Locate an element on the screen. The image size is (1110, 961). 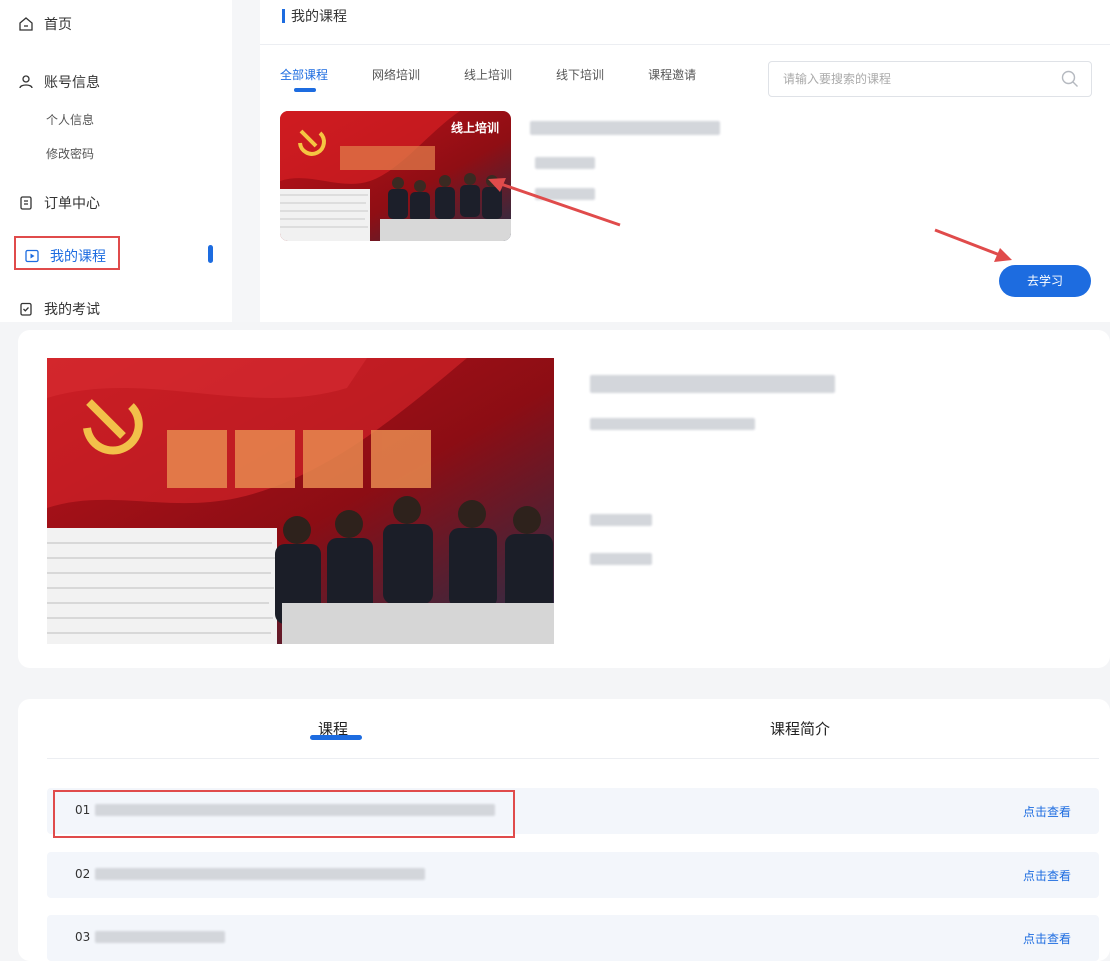
lesson-row: 02 点击查看 is located at coordinates (573, 875).